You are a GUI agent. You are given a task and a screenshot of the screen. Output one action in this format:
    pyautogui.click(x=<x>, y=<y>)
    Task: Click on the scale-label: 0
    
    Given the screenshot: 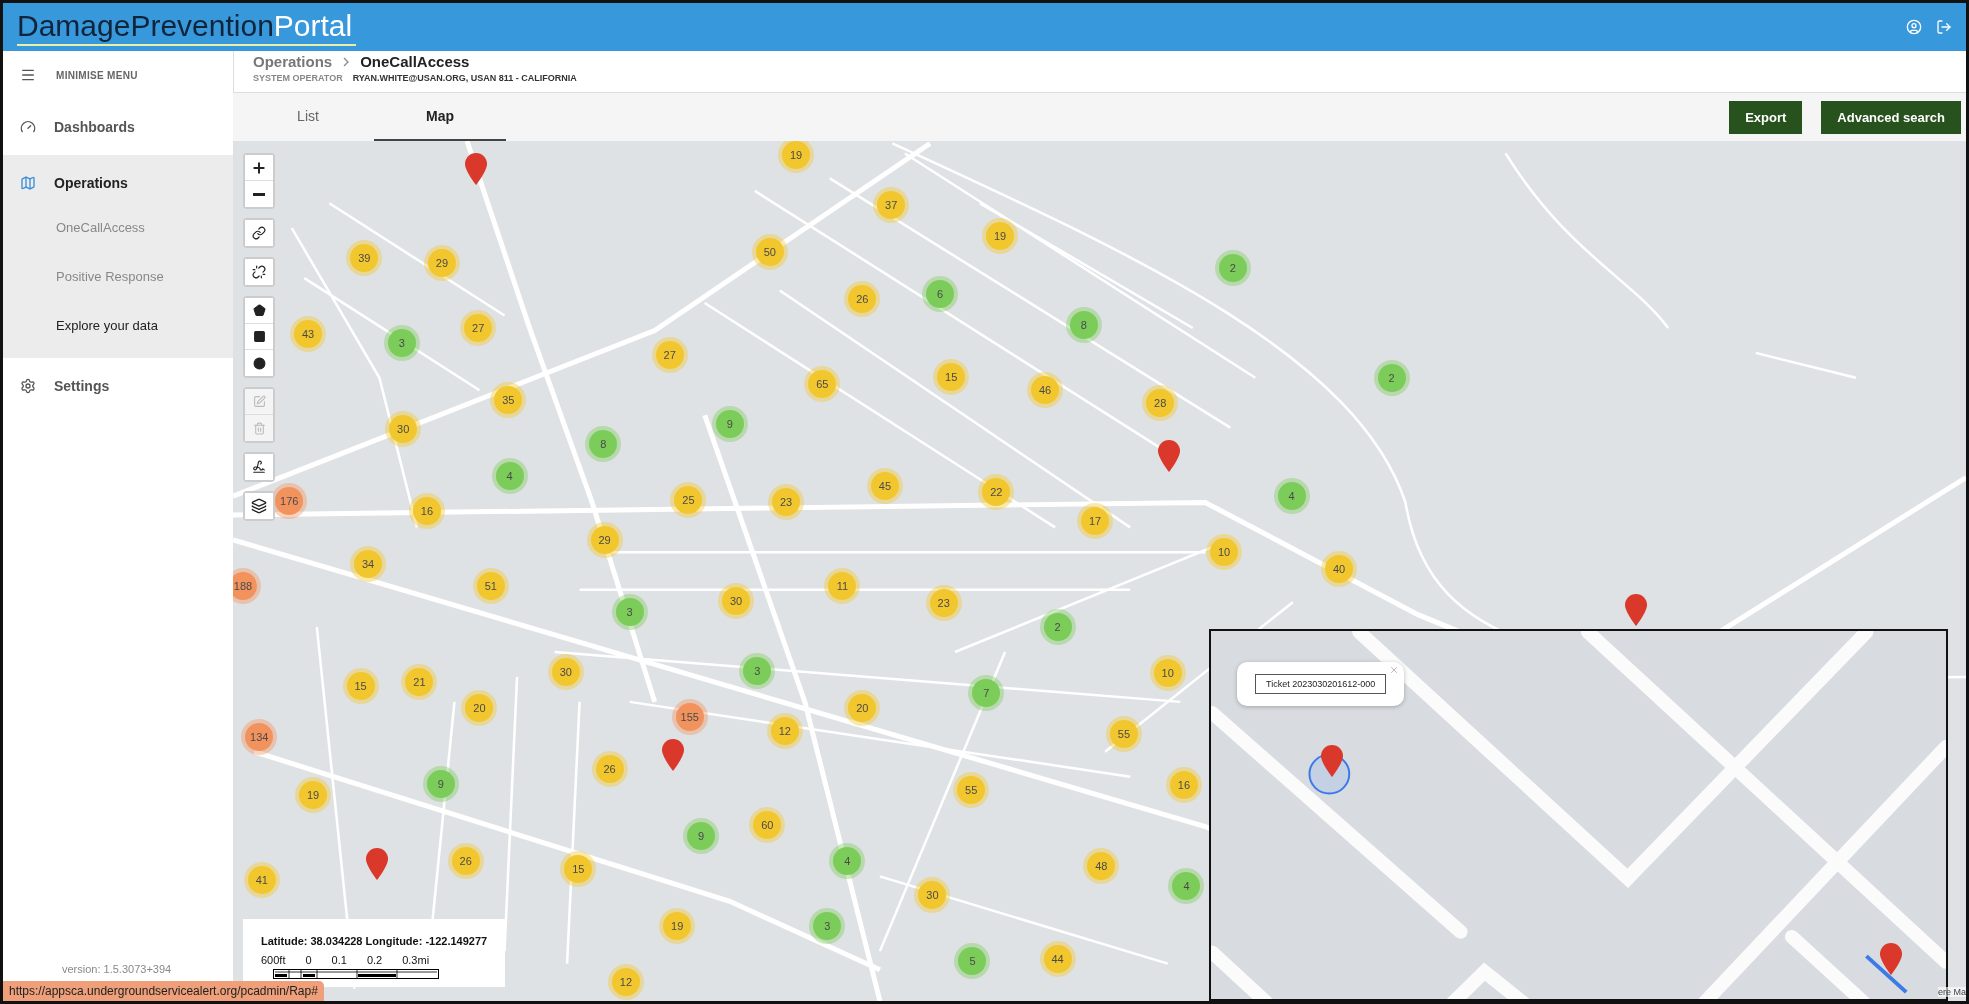 What is the action you would take?
    pyautogui.click(x=308, y=960)
    